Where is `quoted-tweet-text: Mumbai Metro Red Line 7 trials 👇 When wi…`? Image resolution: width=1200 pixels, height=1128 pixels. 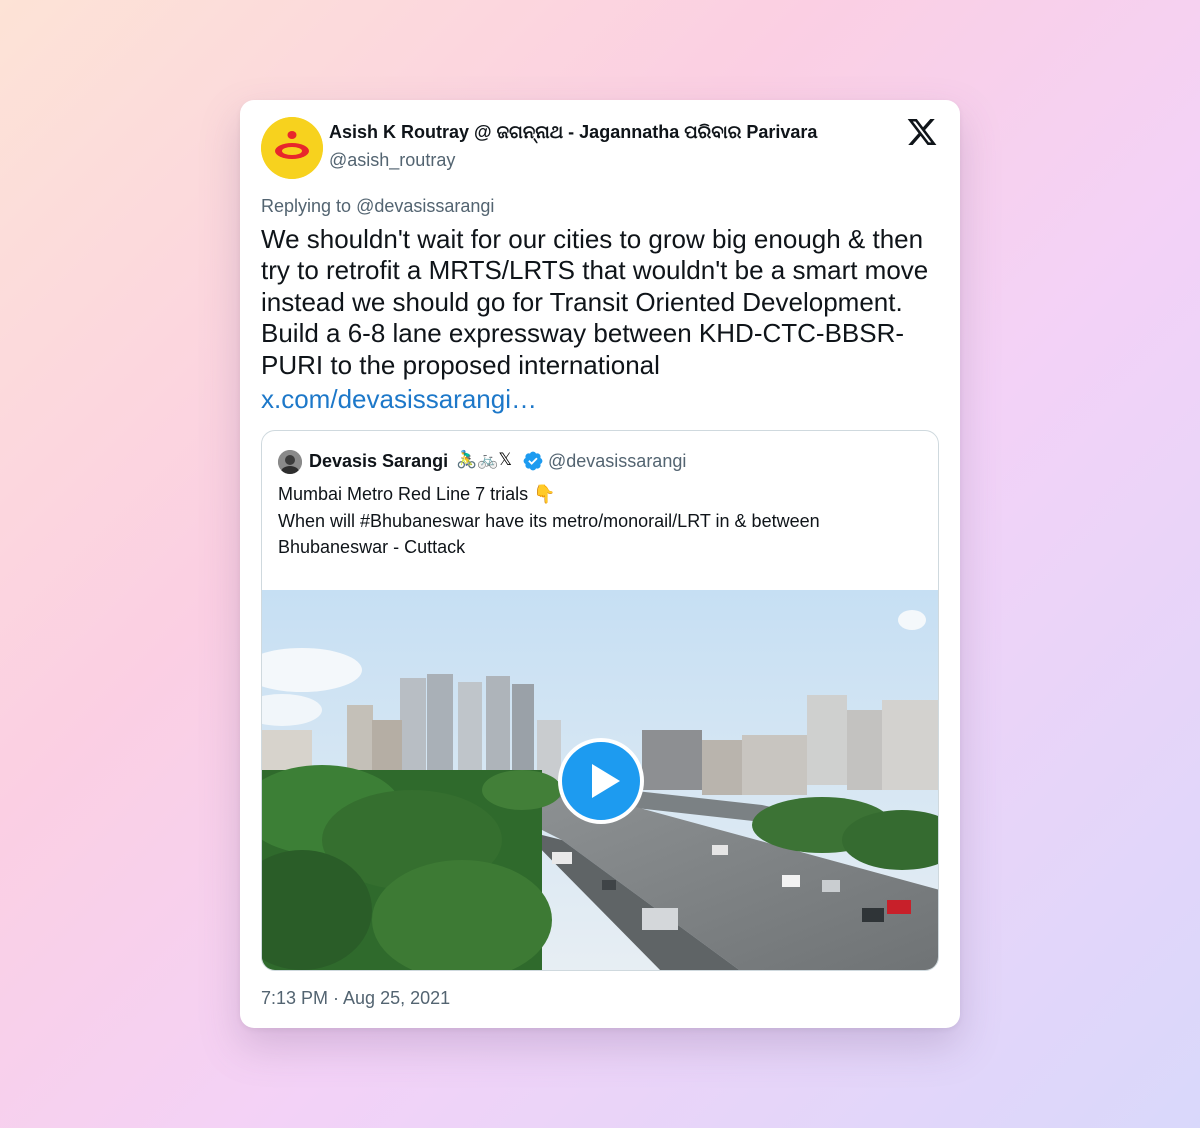
quoted-tweet-text: Mumbai Metro Red Line 7 trials 👇 When wi… is located at coordinates (549, 520).